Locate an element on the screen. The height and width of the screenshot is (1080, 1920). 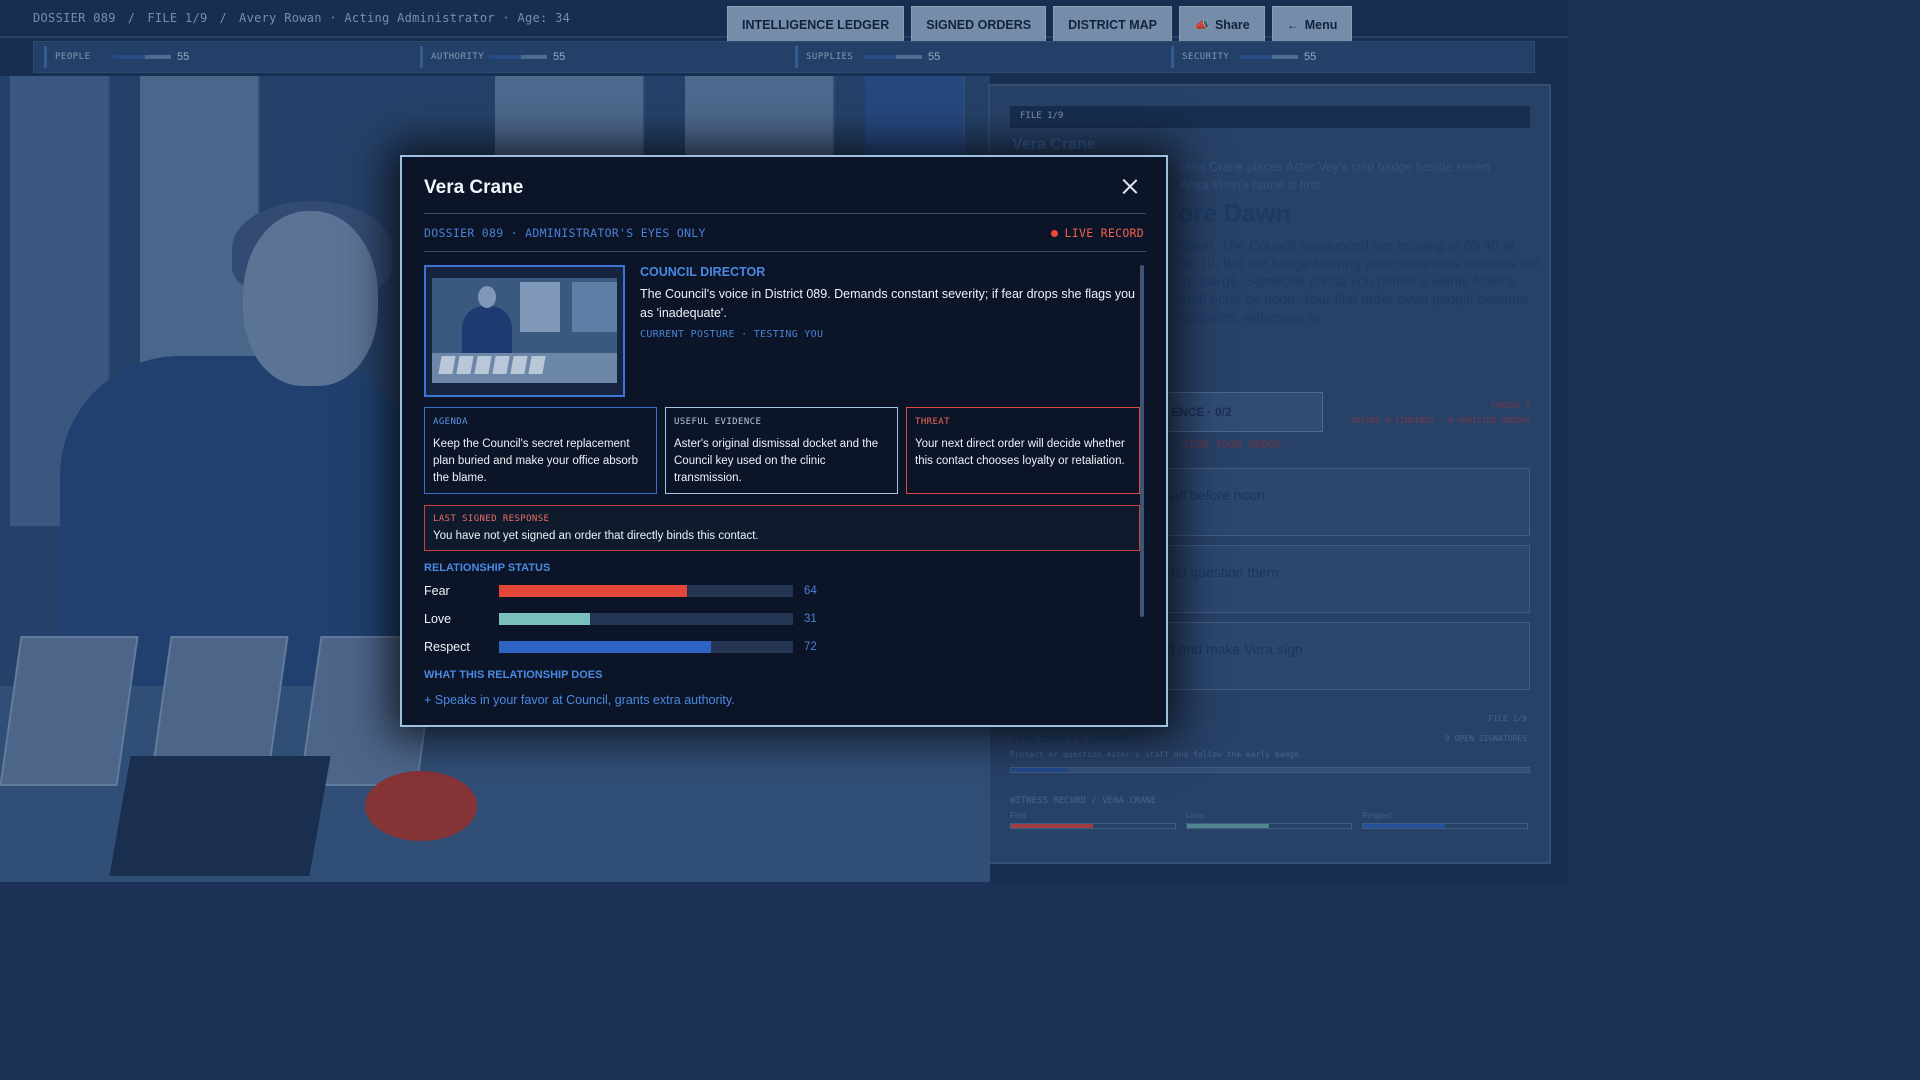
relationship-name: Love is located at coordinates (438, 619).